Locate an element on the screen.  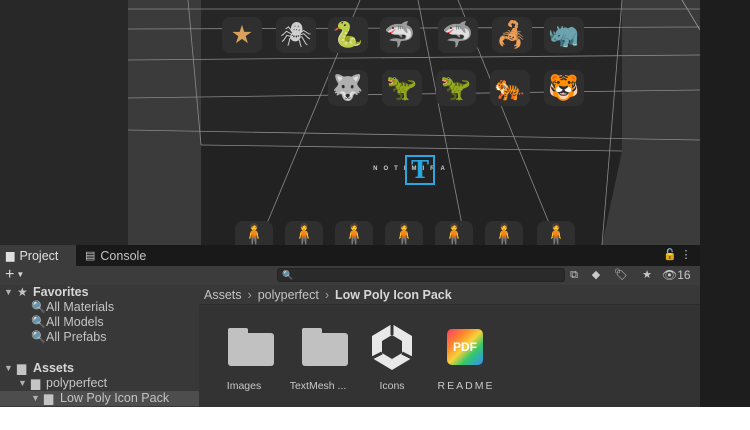
tree-label: All Prefabs is located at coordinates (76, 337).